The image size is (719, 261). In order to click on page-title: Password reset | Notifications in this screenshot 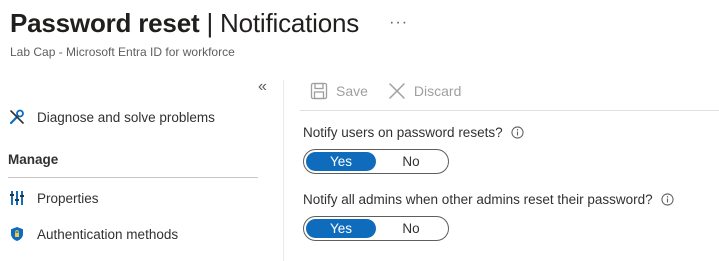, I will do `click(184, 23)`.